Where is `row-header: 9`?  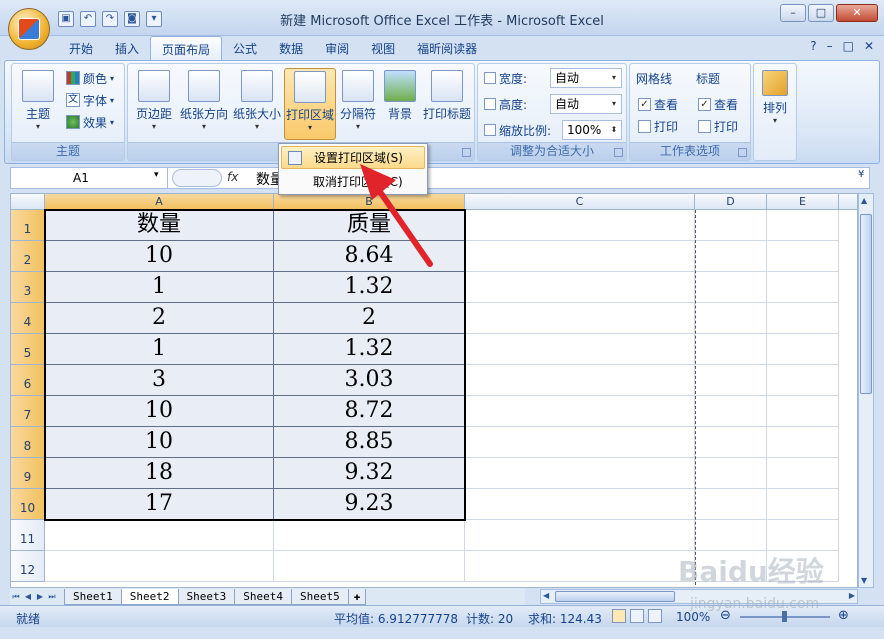
row-header: 9 is located at coordinates (28, 473).